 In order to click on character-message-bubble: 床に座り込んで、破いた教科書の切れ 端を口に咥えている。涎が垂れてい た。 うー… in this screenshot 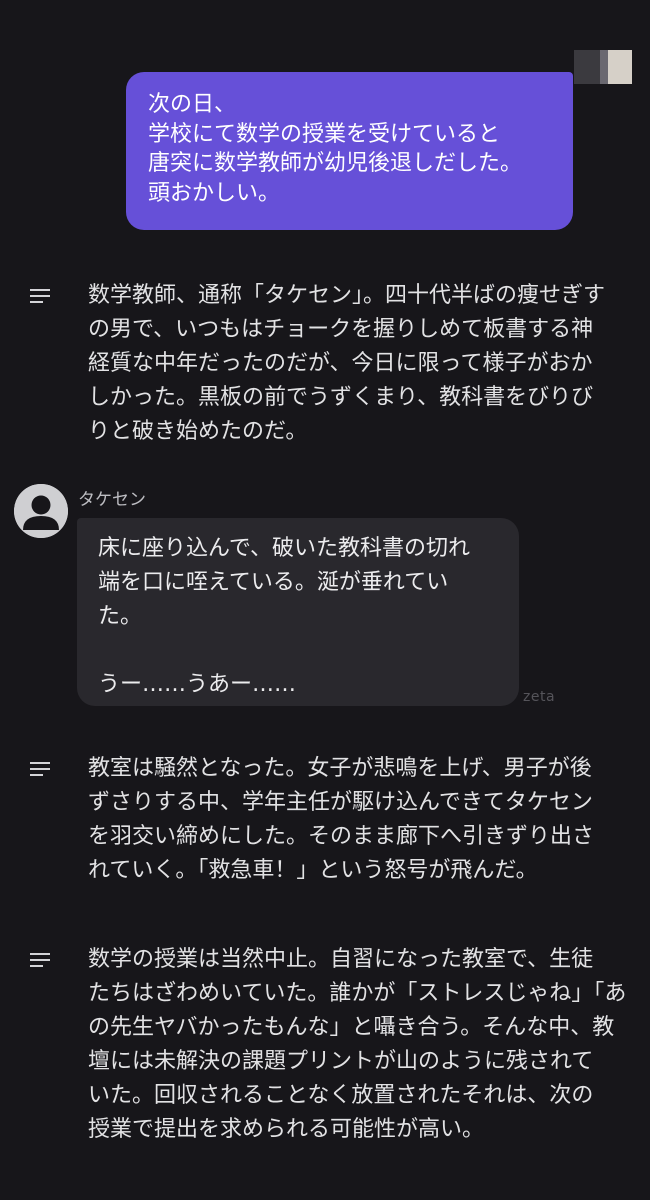, I will do `click(298, 612)`.